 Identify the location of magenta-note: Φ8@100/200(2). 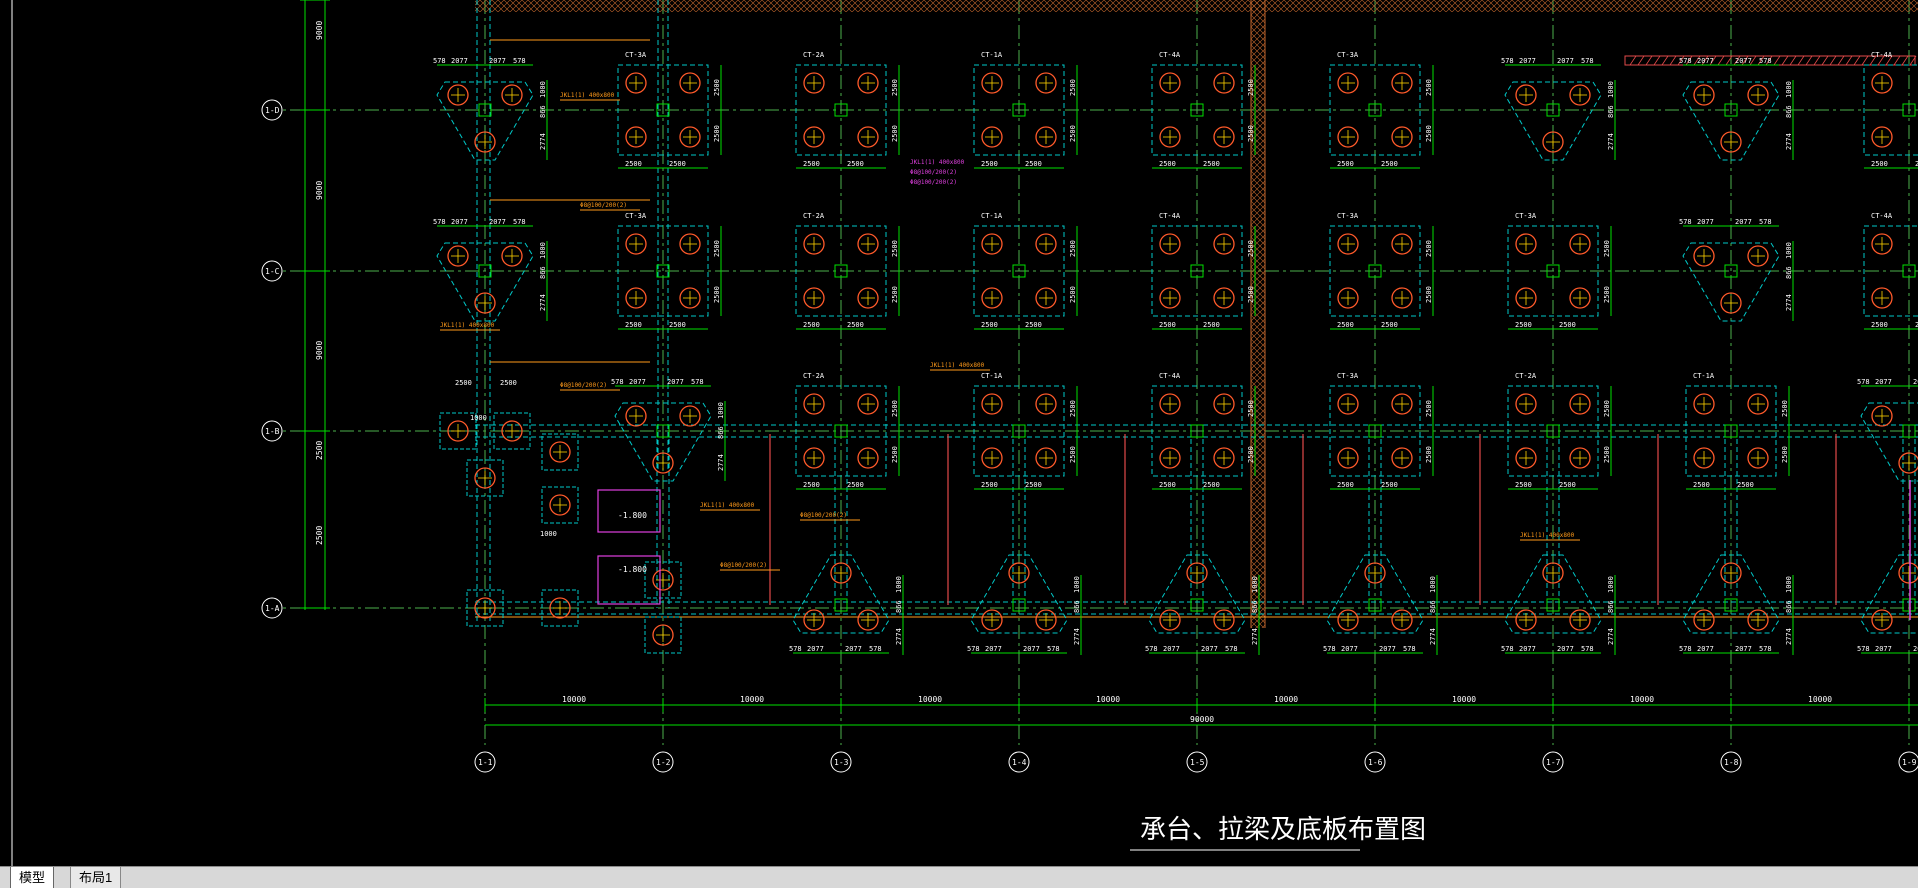
(933, 182).